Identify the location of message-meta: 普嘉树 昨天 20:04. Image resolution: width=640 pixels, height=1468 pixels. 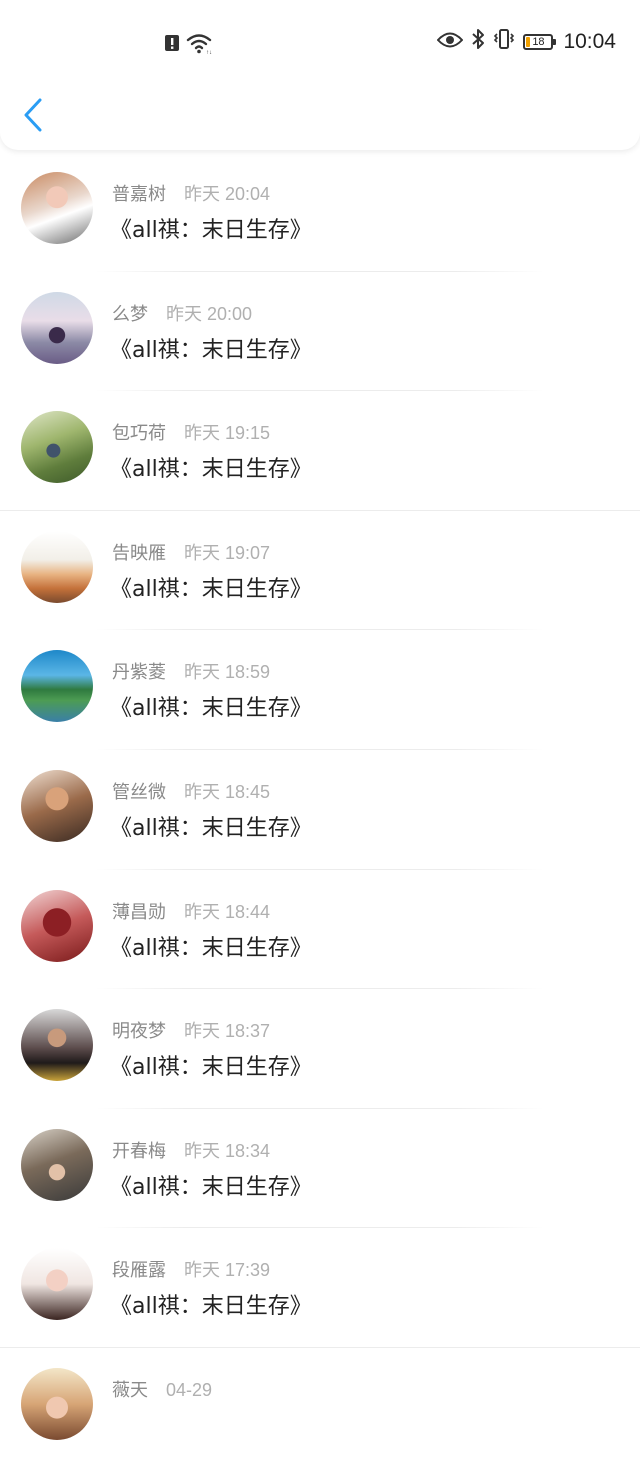
(191, 193).